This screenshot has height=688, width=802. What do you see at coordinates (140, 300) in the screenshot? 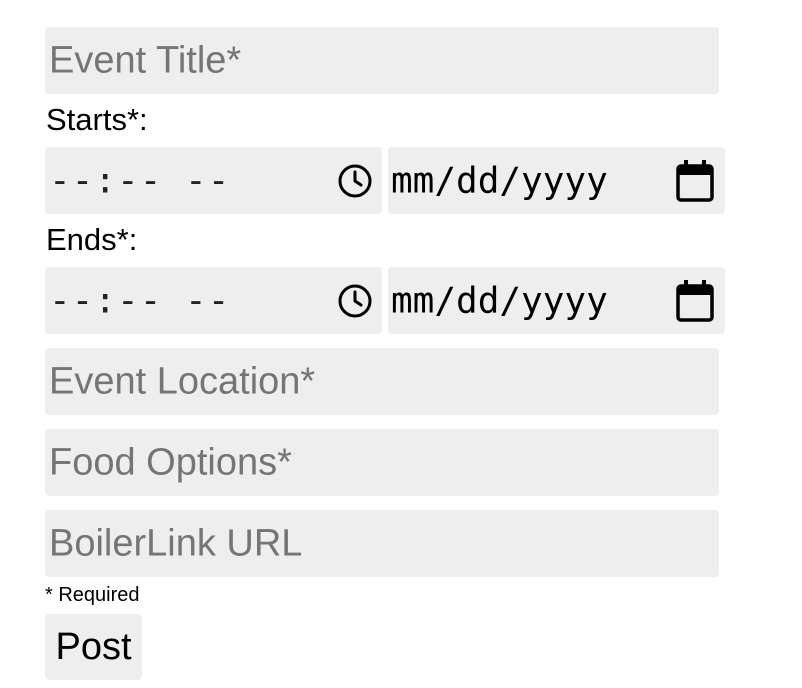
I see `ends-time-placeholder: --:-- --` at bounding box center [140, 300].